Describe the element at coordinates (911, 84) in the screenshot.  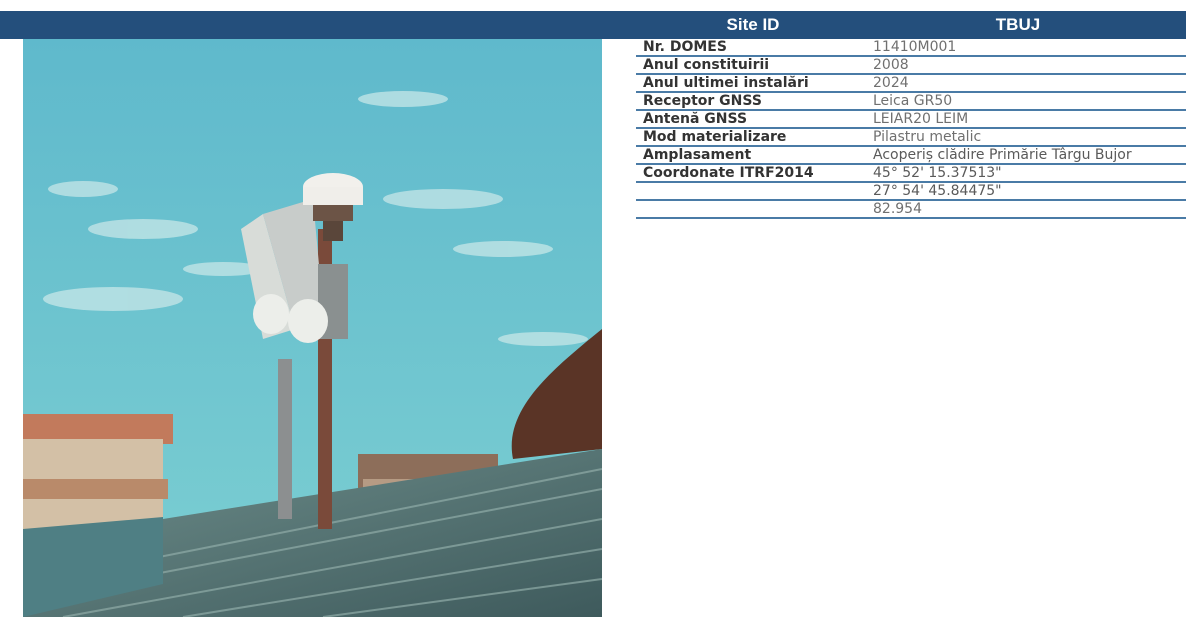
I see `table-row: Anul ultimei instalări 2024` at that location.